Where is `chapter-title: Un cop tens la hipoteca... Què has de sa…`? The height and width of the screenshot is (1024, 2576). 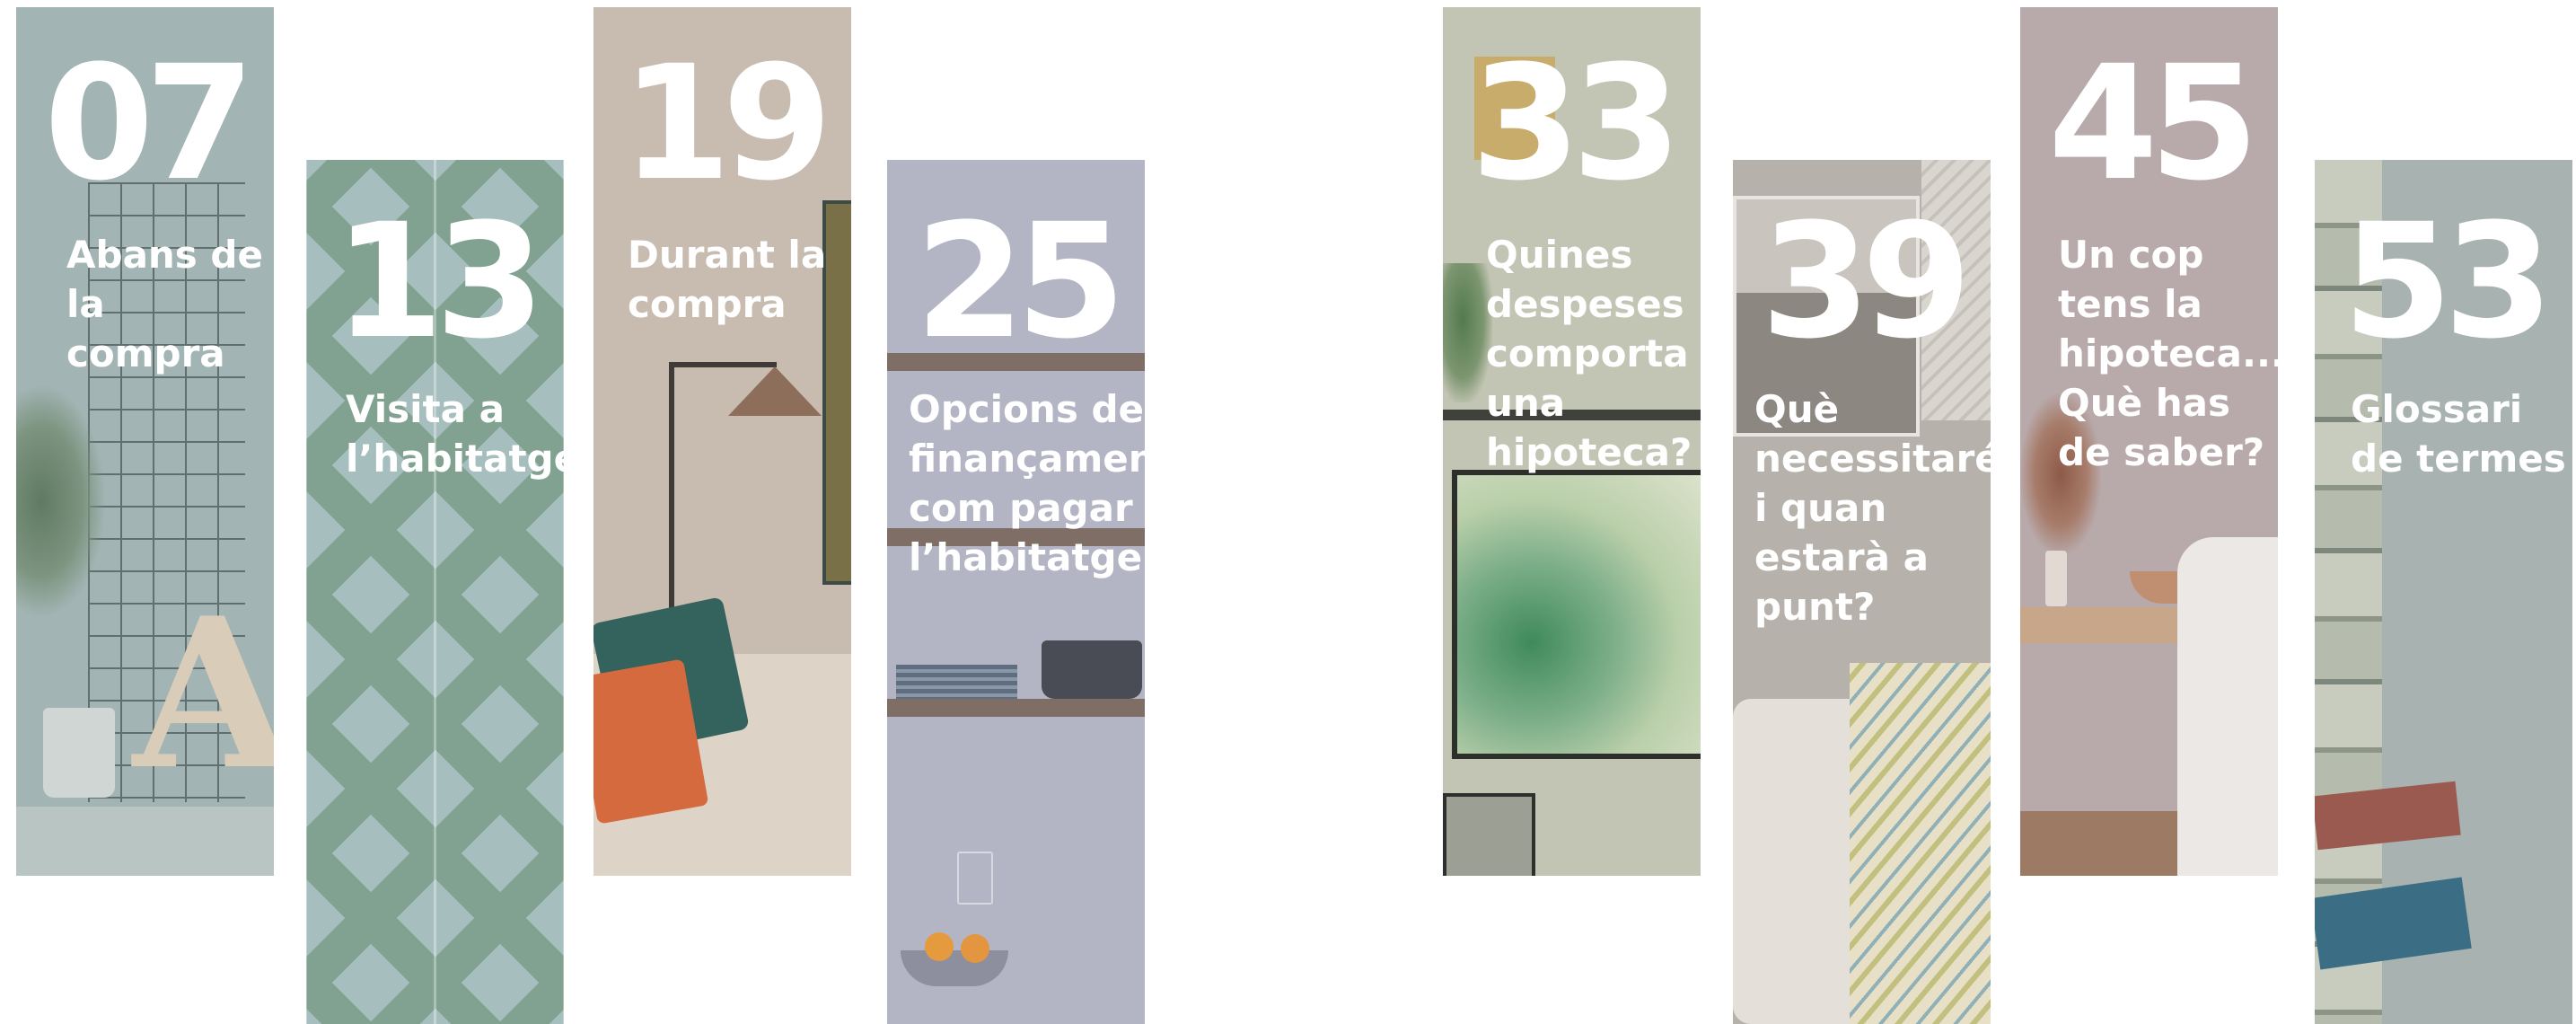 chapter-title: Un cop tens la hipoteca... Què has de sa… is located at coordinates (2168, 353).